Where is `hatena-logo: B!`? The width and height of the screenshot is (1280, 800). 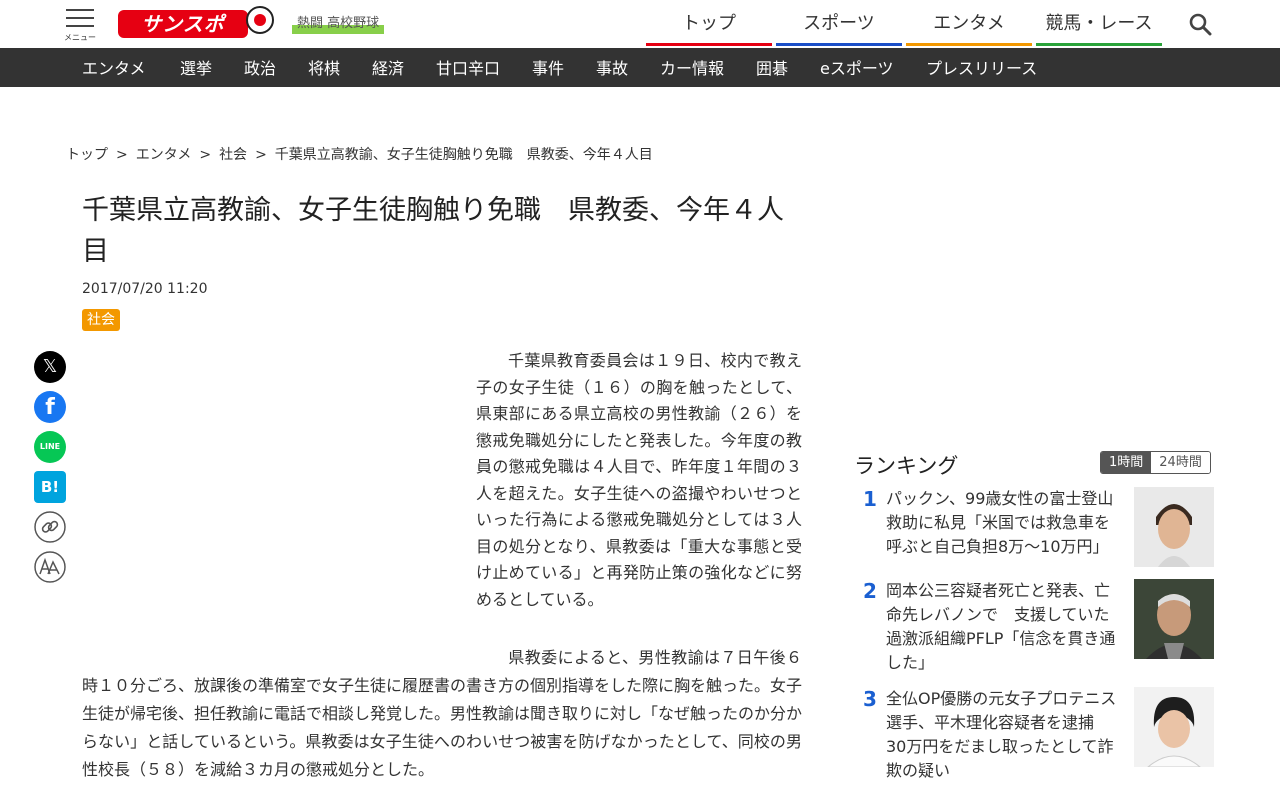 hatena-logo: B! is located at coordinates (50, 487).